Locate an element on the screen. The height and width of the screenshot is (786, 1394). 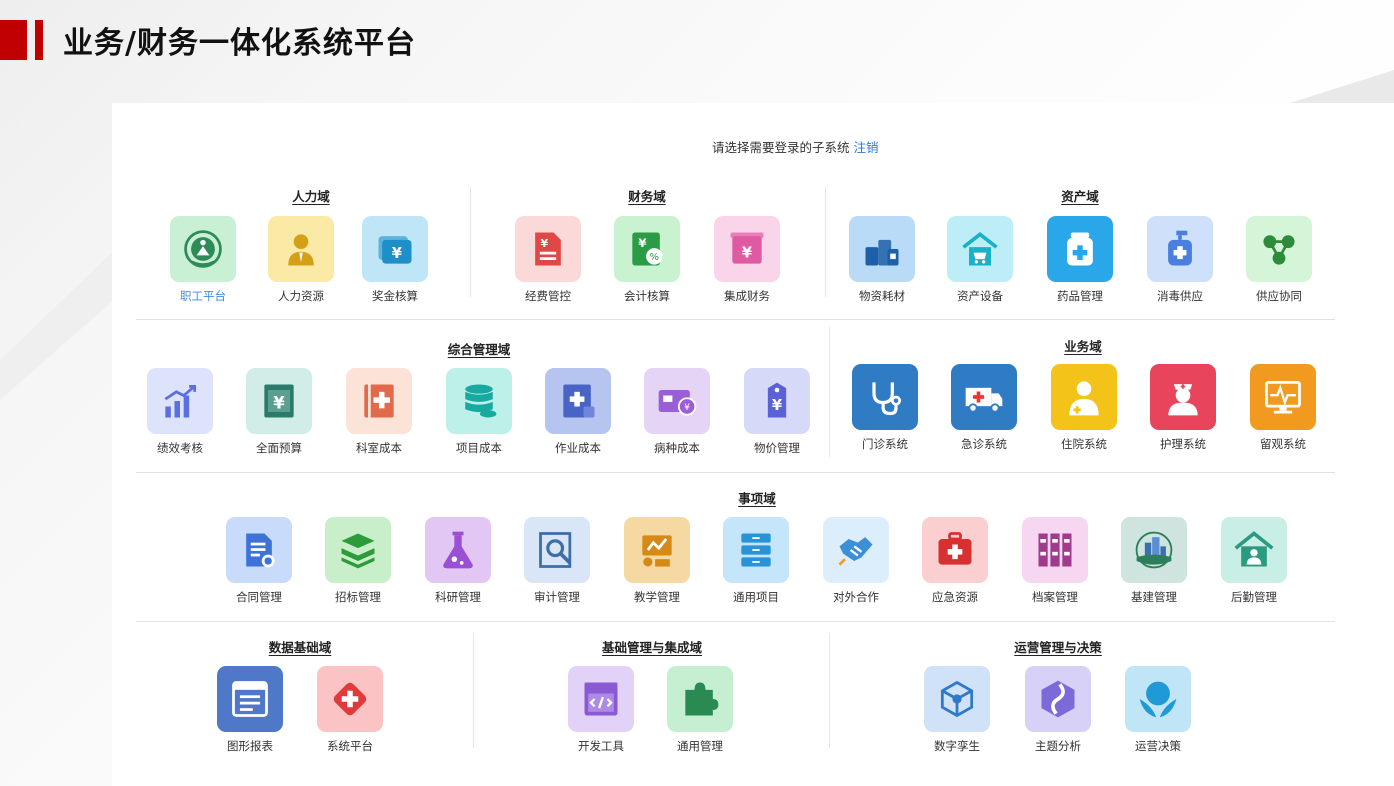
report-window-icon is located at coordinates (250, 699).